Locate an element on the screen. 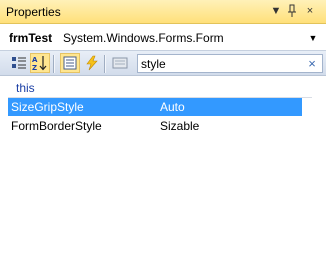 Image resolution: width=326 pixels, height=266 pixels. property-search-box: × is located at coordinates (230, 63).